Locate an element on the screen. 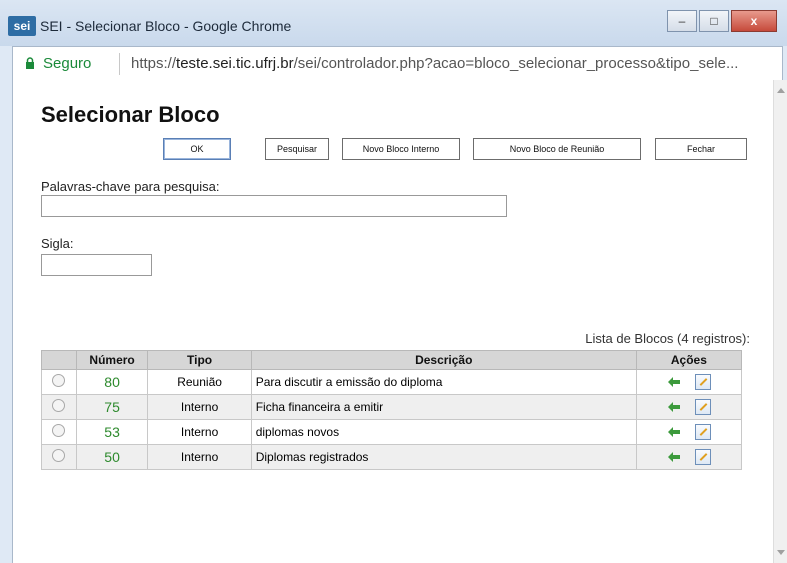 The image size is (787, 563). pesquisar-button: Pesquisar is located at coordinates (297, 149).